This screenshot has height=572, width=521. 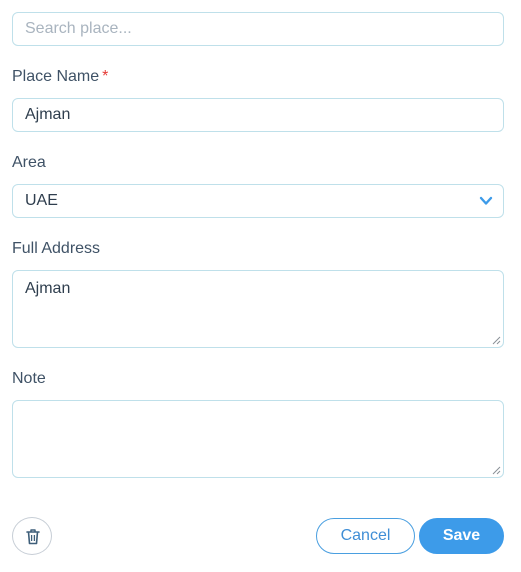 I want to click on trash-icon, so click(x=33, y=537).